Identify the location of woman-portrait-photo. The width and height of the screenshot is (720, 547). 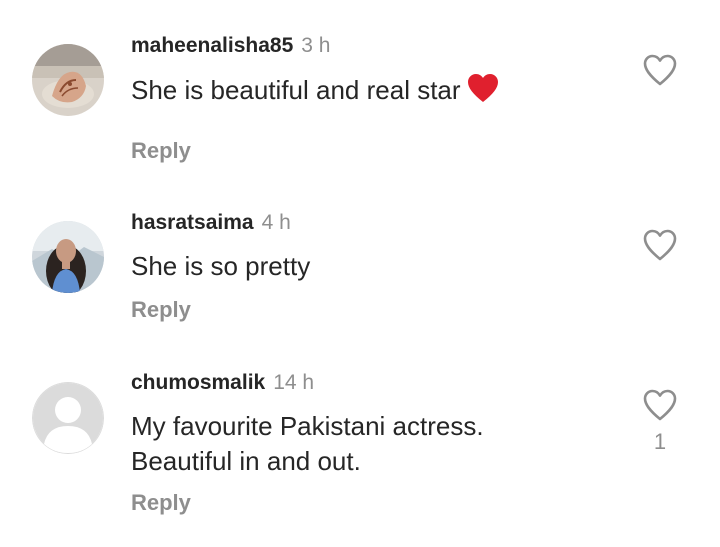
(68, 257).